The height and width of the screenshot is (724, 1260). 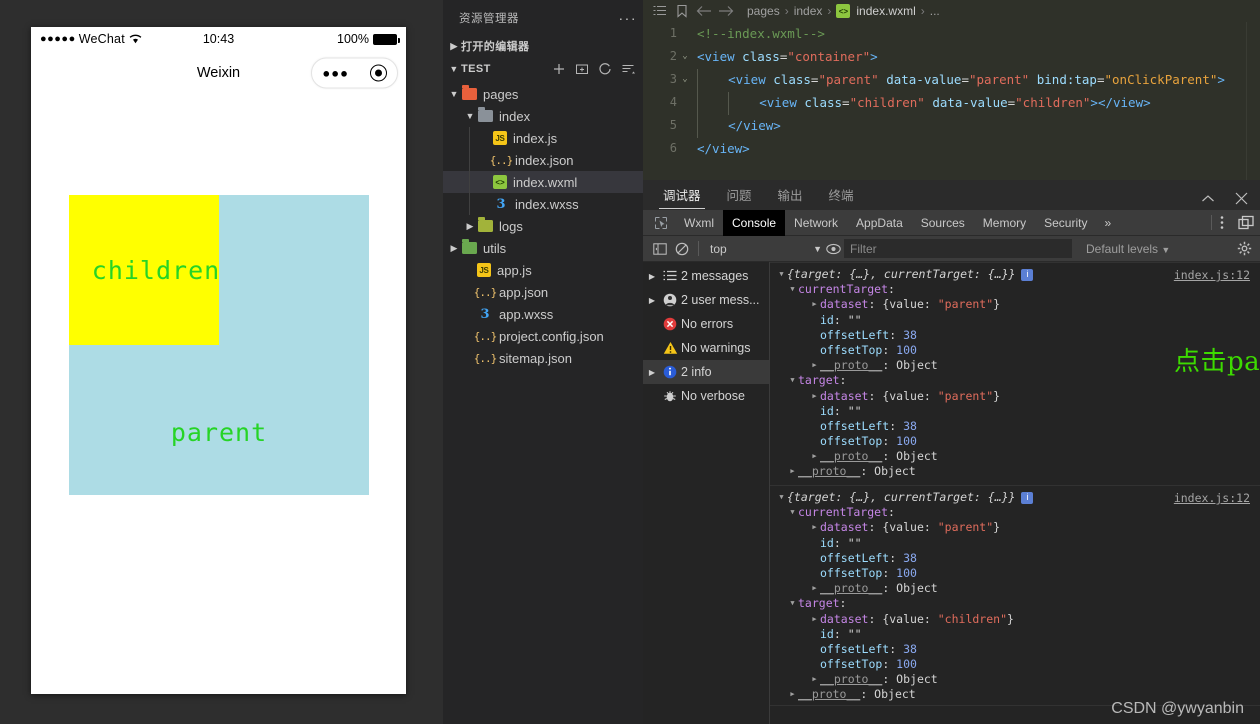 I want to click on more-vertical-icon, so click(x=1222, y=222).